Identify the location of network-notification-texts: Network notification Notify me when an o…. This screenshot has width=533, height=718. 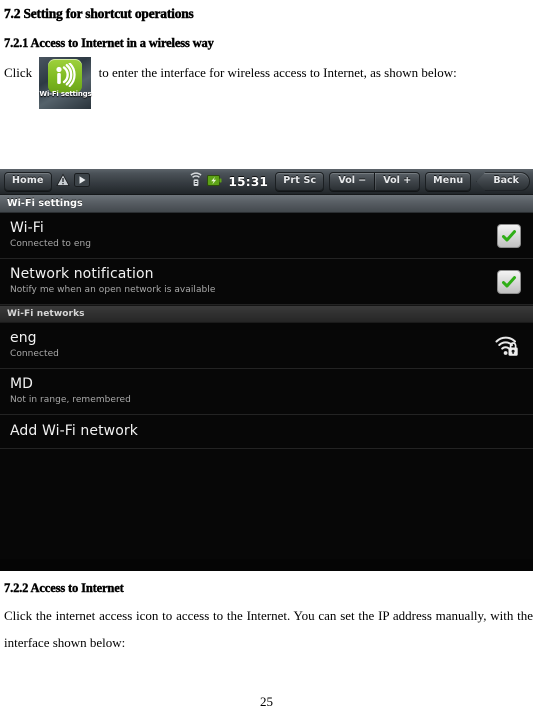
(253, 281).